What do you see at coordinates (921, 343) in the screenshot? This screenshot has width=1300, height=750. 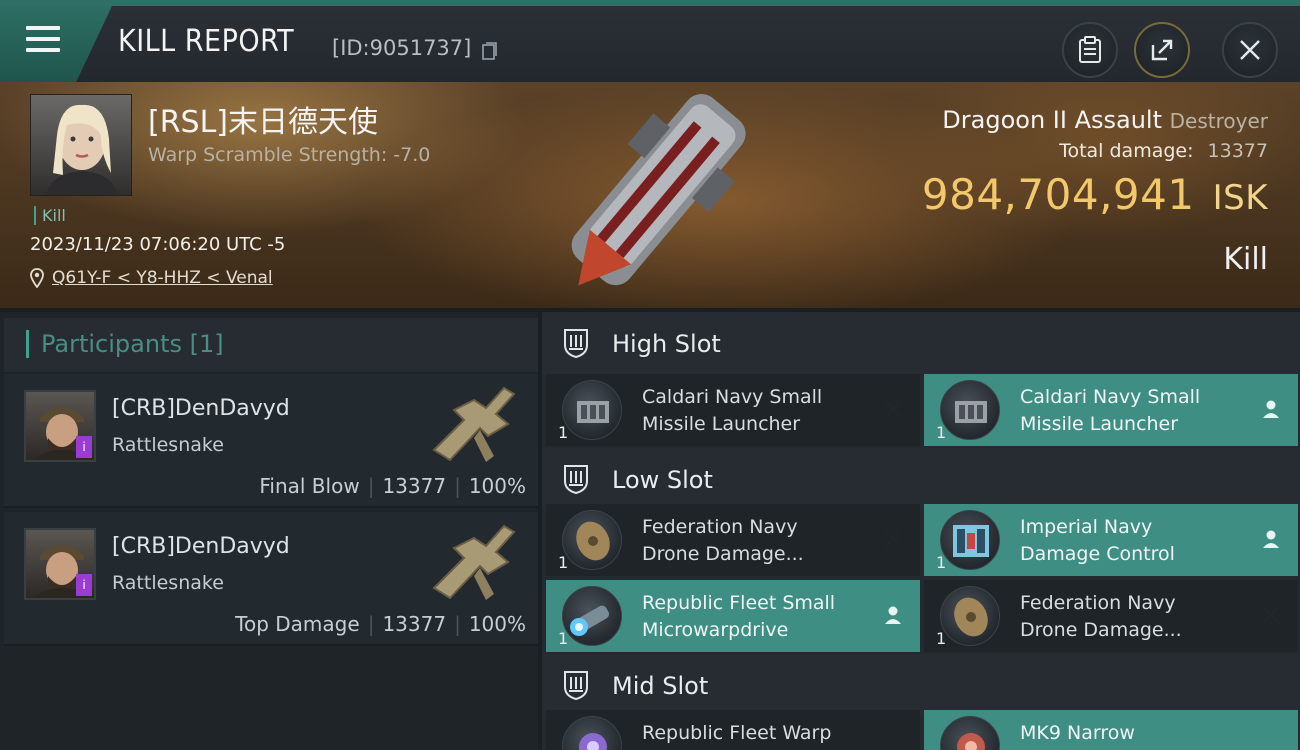 I see `high-slot-header: High Slot` at bounding box center [921, 343].